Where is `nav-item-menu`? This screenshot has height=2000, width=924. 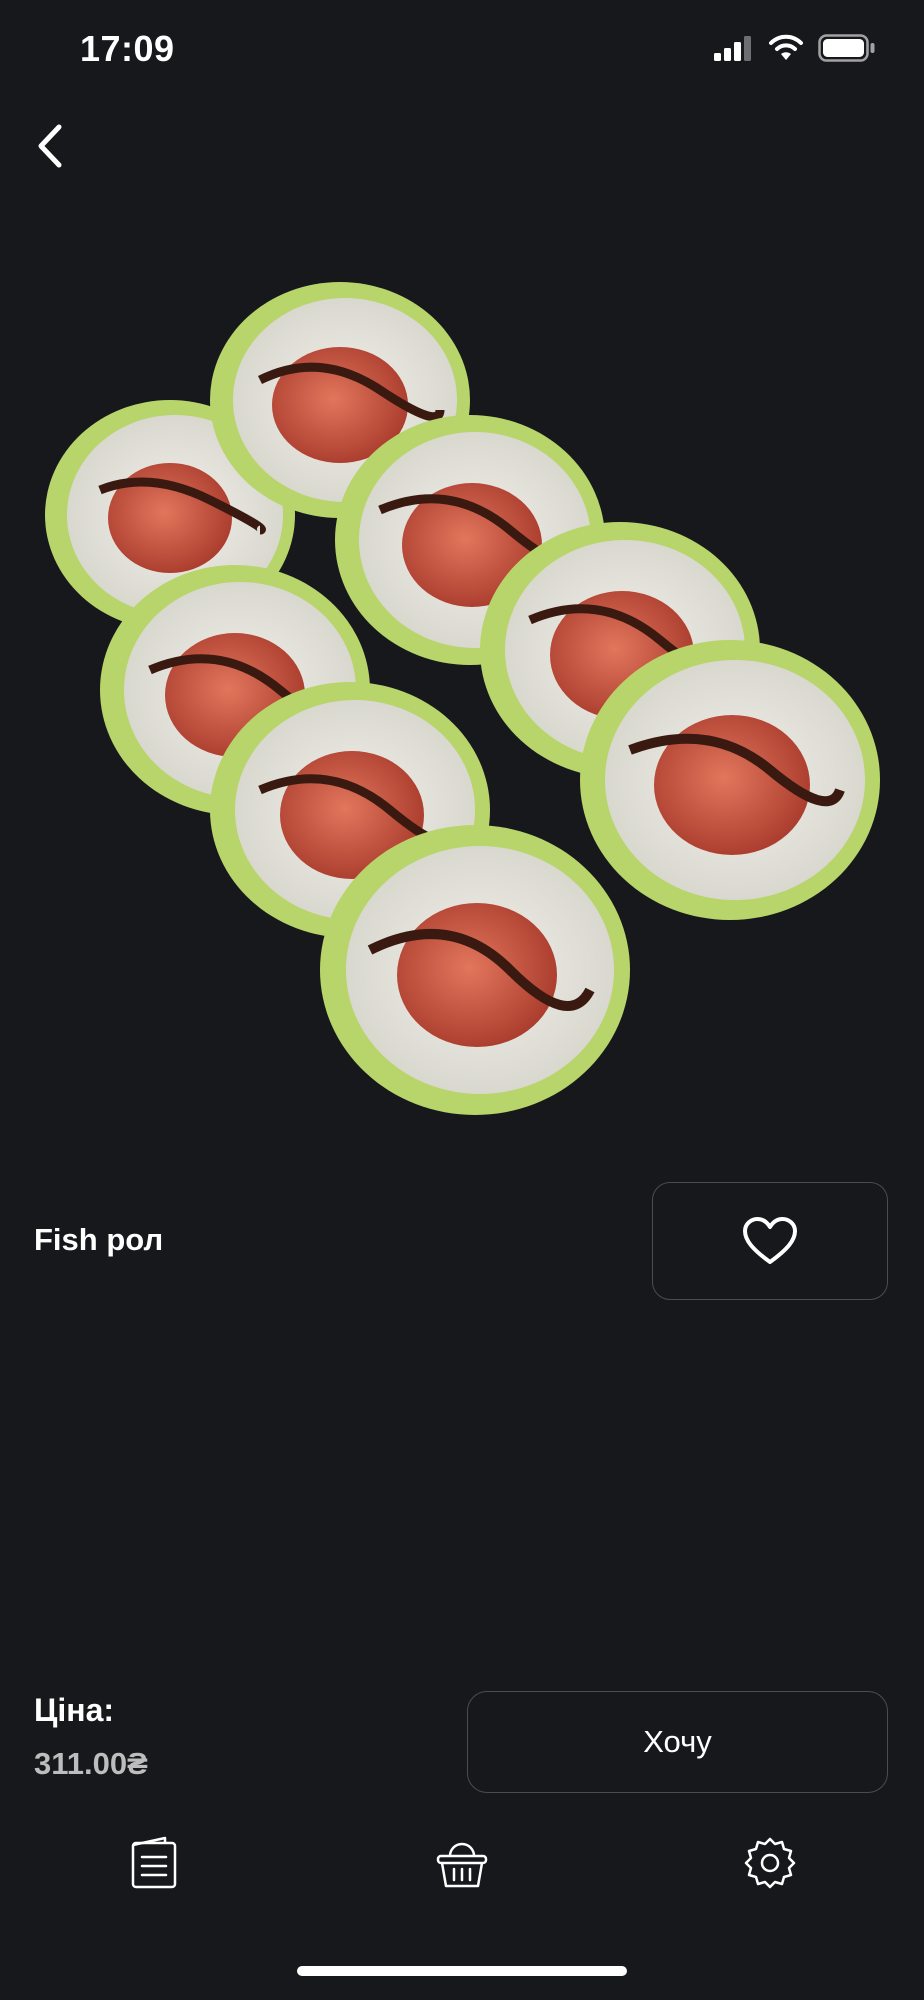
nav-item-menu is located at coordinates (154, 1863).